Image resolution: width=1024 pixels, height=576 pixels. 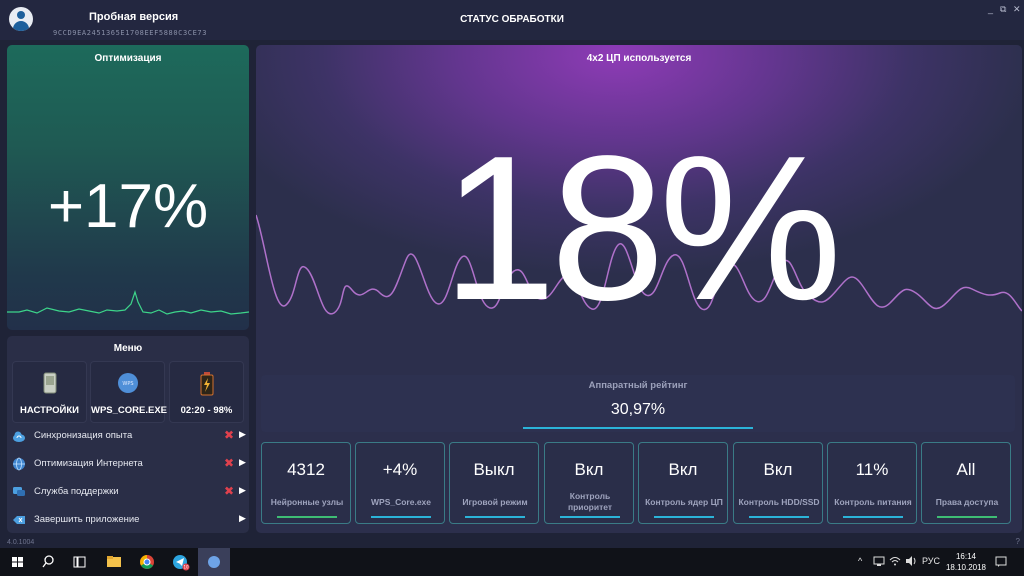 What do you see at coordinates (638, 409) in the screenshot?
I see `hardware-rating-value: 30,97%` at bounding box center [638, 409].